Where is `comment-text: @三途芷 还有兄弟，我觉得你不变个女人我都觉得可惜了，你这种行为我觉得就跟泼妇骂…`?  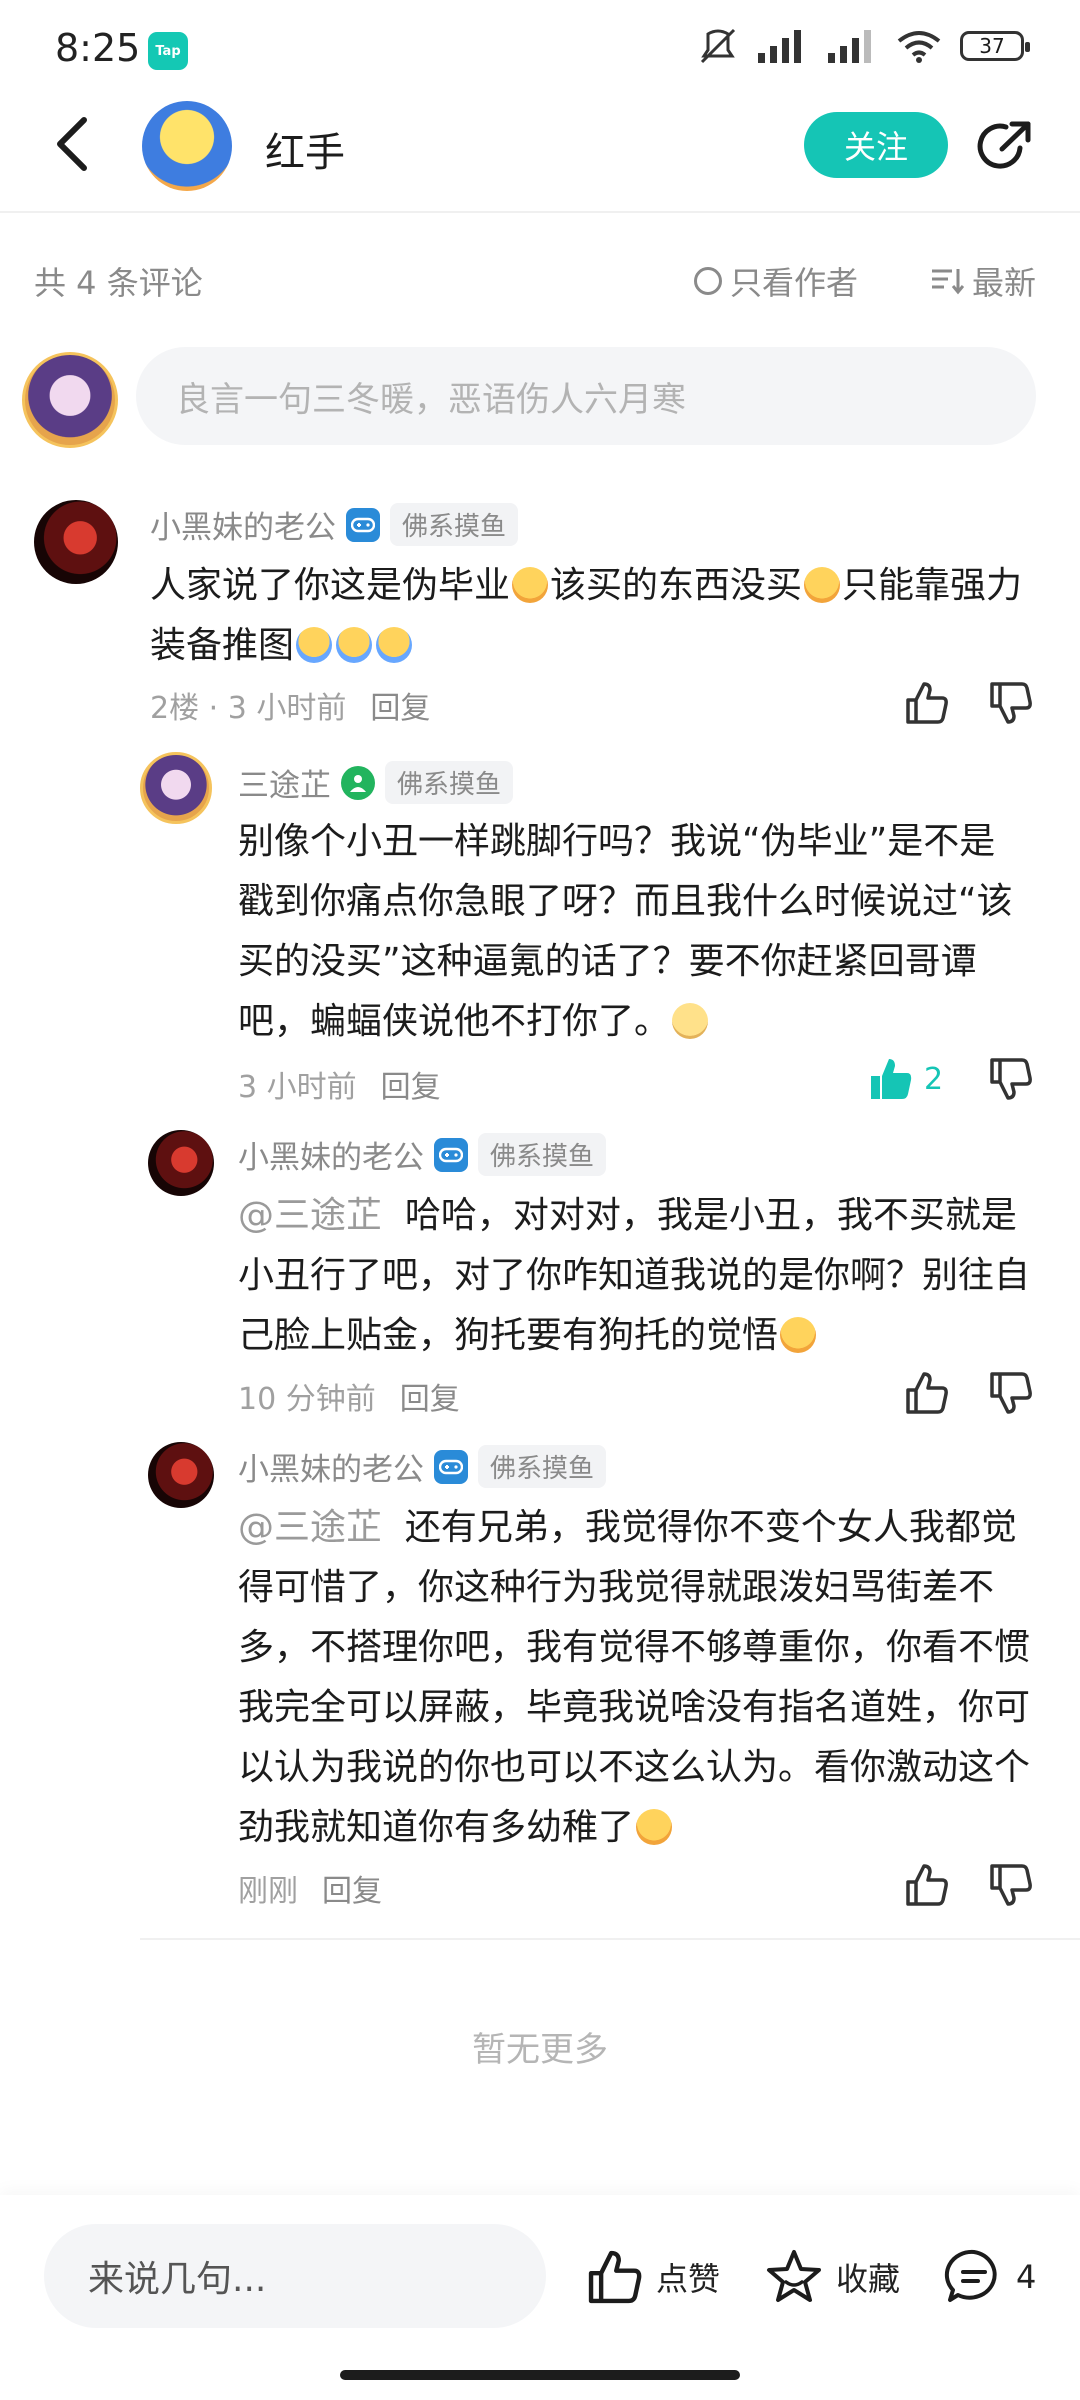
comment-text: @三途芷 还有兄弟，我觉得你不变个女人我都觉得可惜了，你这种行为我觉得就跟泼妇骂… is located at coordinates (634, 1677).